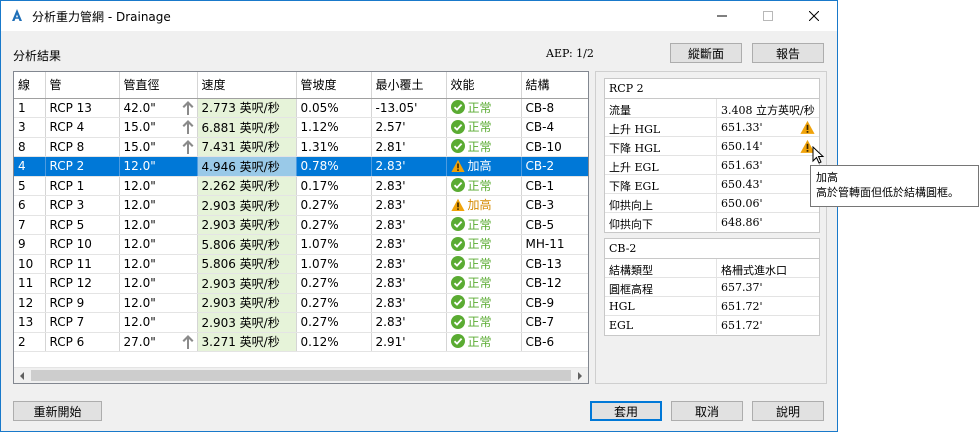  Describe the element at coordinates (419, 16) in the screenshot. I see `title-bar: 分析重力管網 - Drainage` at that location.